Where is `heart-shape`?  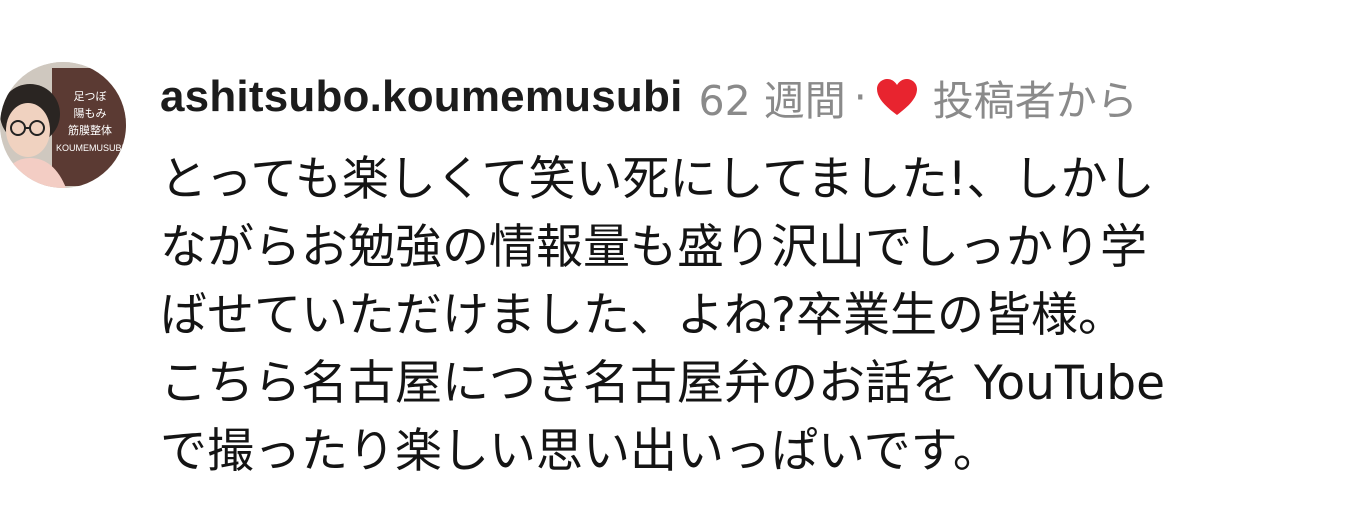 heart-shape is located at coordinates (896, 97).